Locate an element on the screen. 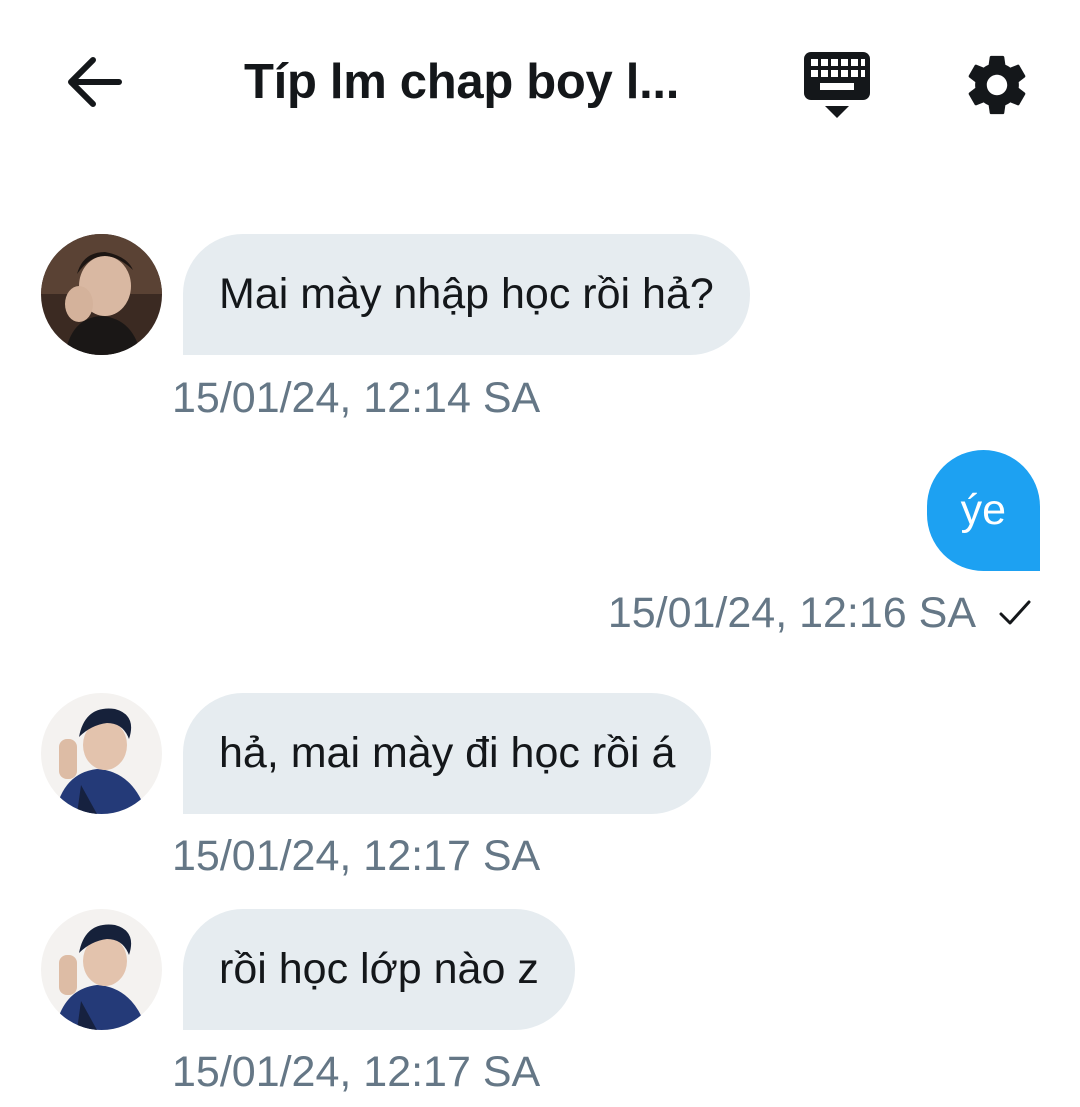 The width and height of the screenshot is (1080, 1107). message-bubble-incoming: Mai mày nhập học rồi hả? is located at coordinates (466, 294).